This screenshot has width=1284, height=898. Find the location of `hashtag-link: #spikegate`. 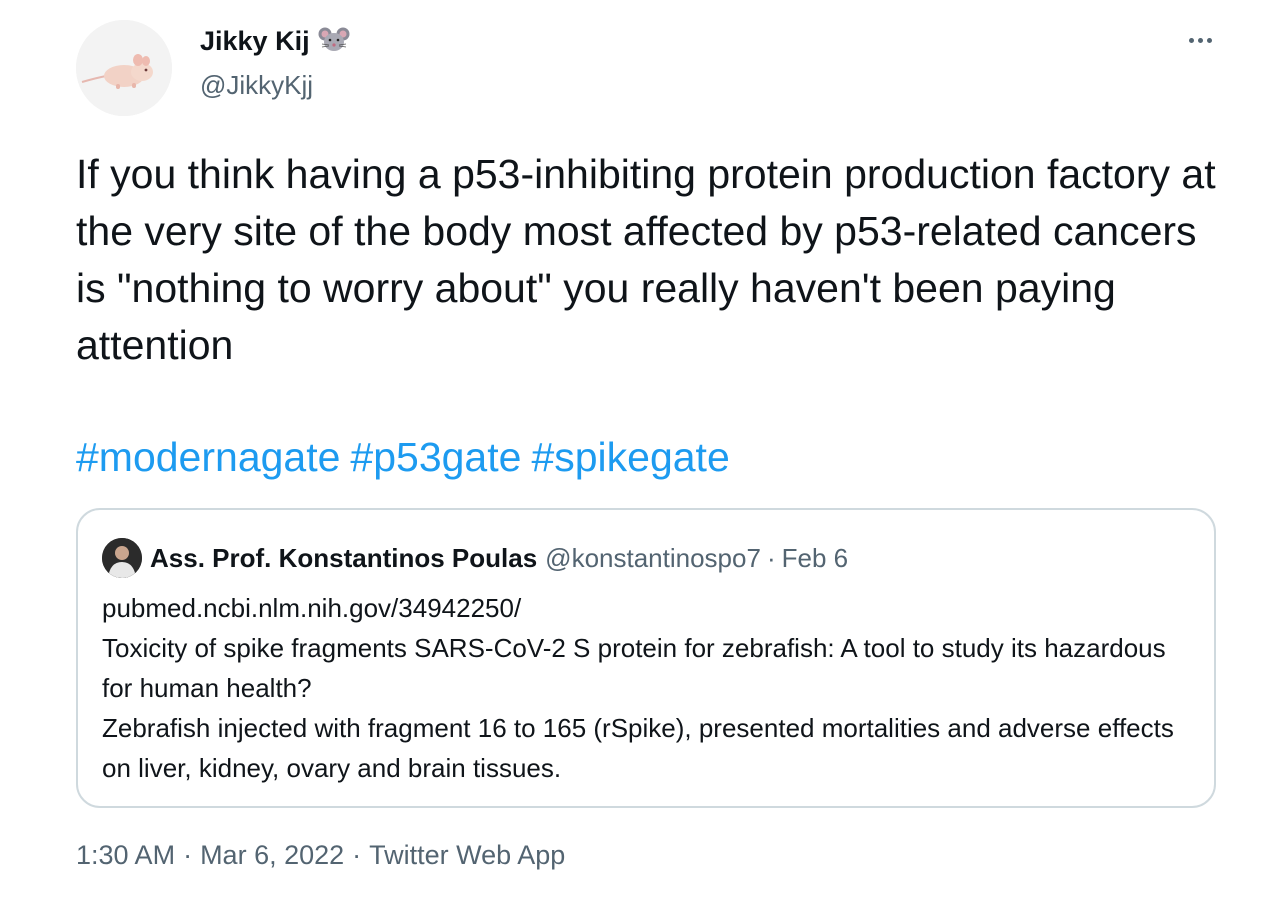

hashtag-link: #spikegate is located at coordinates (630, 457).